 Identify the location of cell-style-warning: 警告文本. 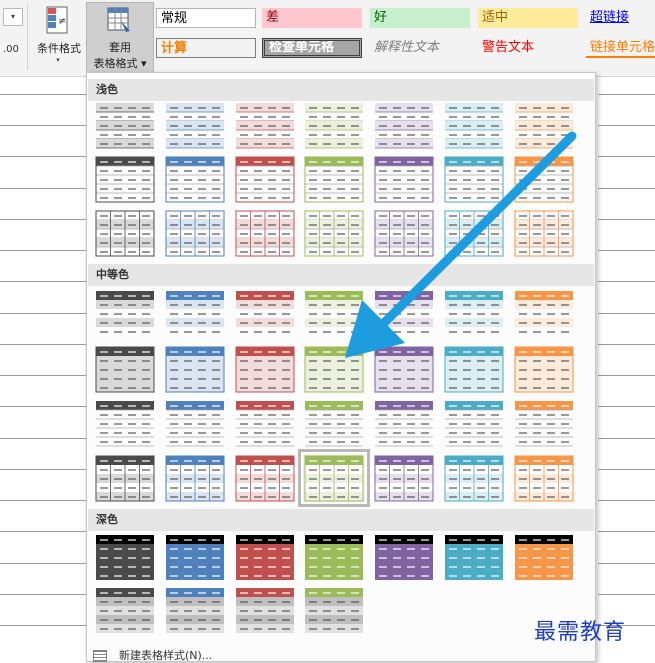
(528, 48).